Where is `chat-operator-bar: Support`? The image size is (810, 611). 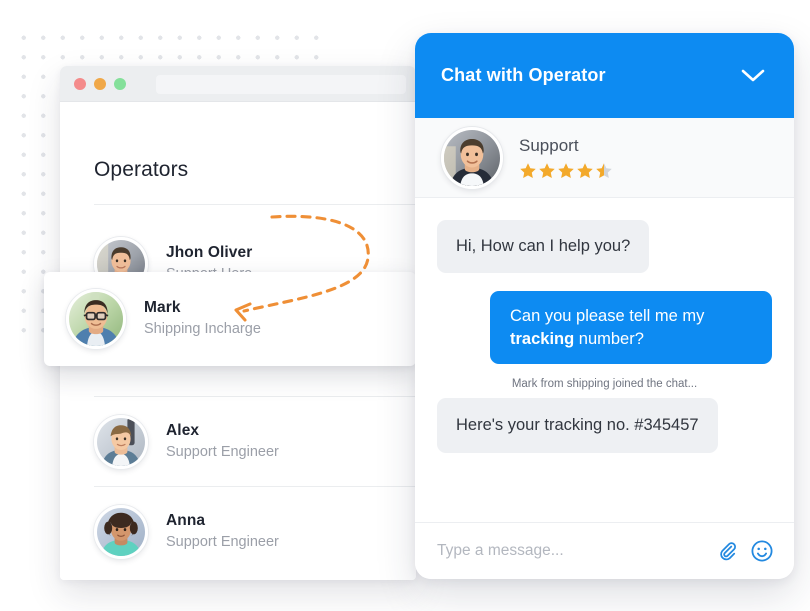 chat-operator-bar: Support is located at coordinates (604, 158).